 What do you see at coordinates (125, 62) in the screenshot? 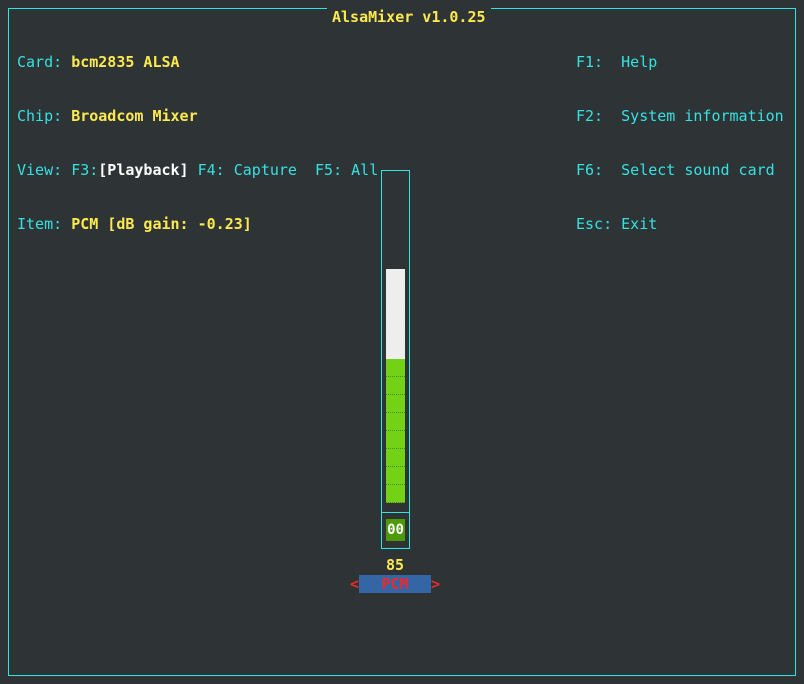
I see `card-value: bcm2835 ALSA` at bounding box center [125, 62].